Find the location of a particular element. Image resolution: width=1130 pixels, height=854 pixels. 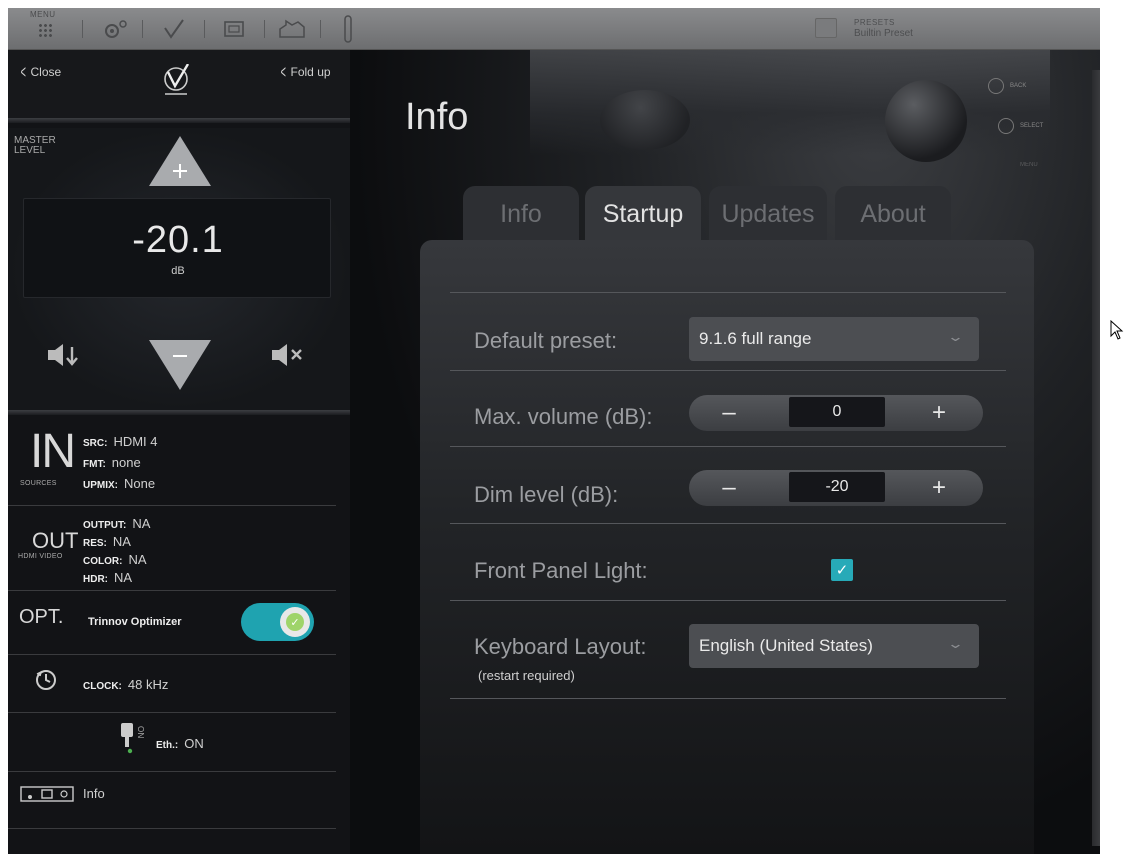

microphone-icon is located at coordinates (348, 29).